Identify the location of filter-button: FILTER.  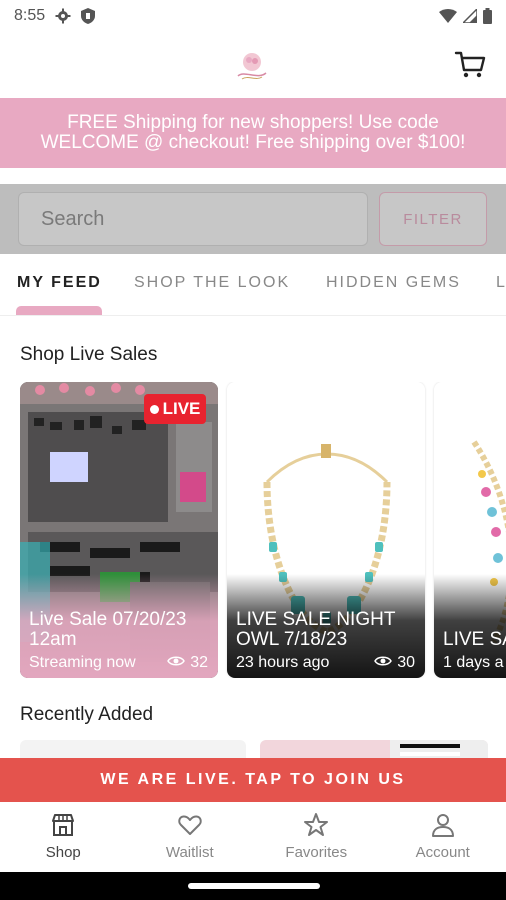
(433, 219).